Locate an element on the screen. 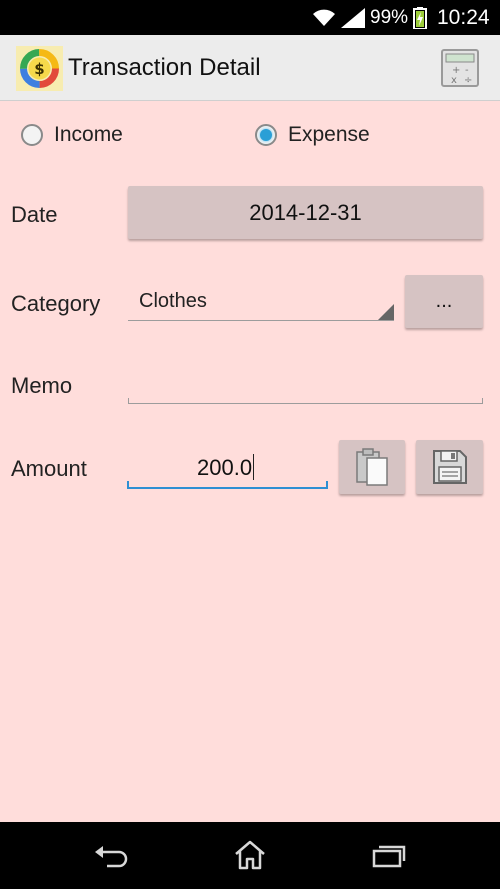 Image resolution: width=500 pixels, height=889 pixels. action-bar: $ Transaction Detail + - x ÷ is located at coordinates (250, 68).